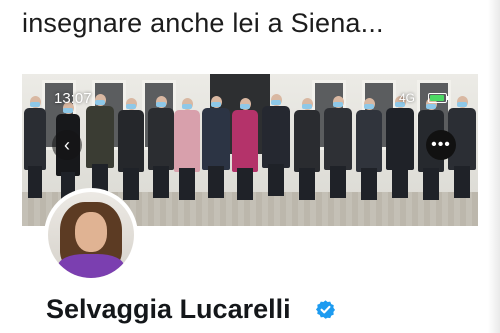  What do you see at coordinates (146, 329) in the screenshot?
I see `profile-handle-cropped` at bounding box center [146, 329].